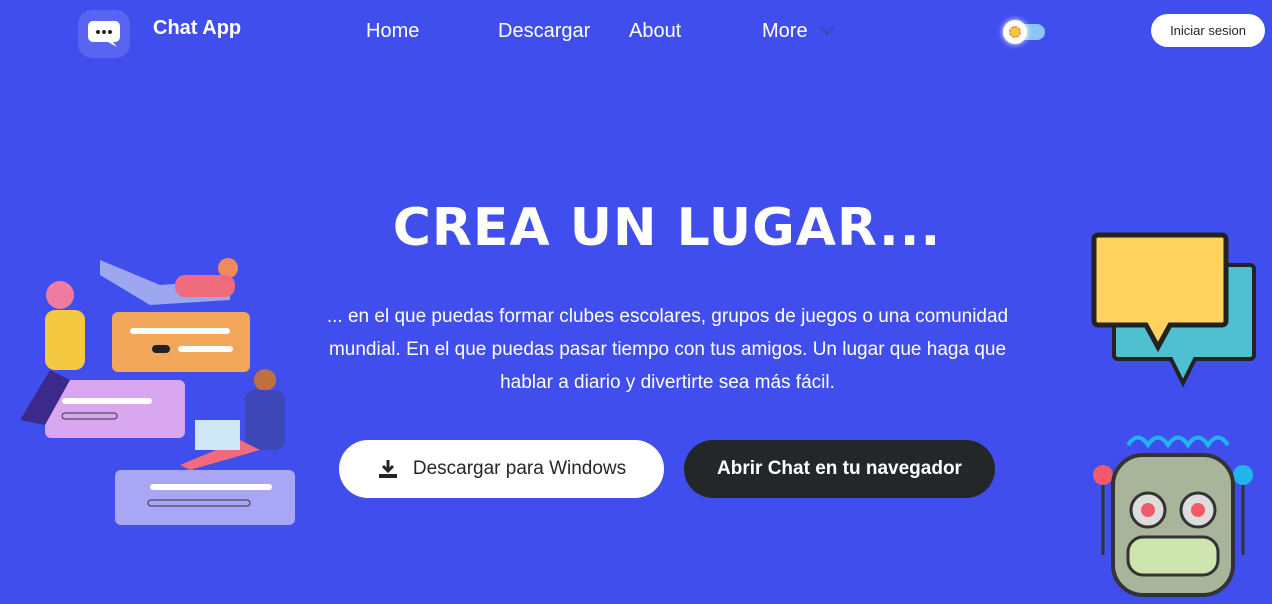  Describe the element at coordinates (544, 31) in the screenshot. I see `nav-descargar: Descargar` at that location.